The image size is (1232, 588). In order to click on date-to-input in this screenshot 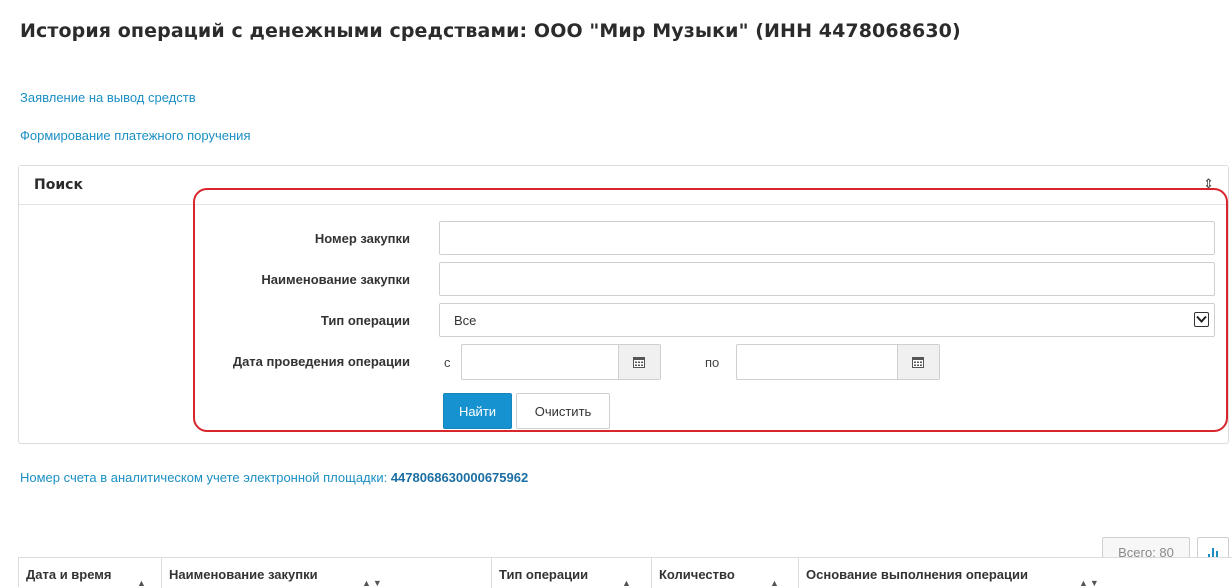, I will do `click(817, 362)`.